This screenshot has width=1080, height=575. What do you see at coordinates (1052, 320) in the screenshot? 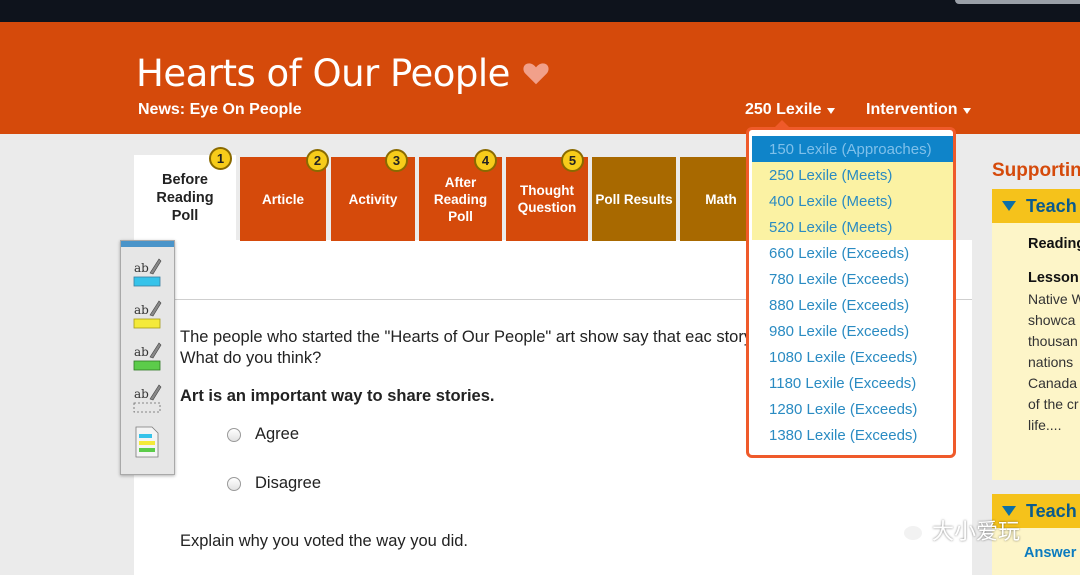
I see `lesson-line: showca` at bounding box center [1052, 320].